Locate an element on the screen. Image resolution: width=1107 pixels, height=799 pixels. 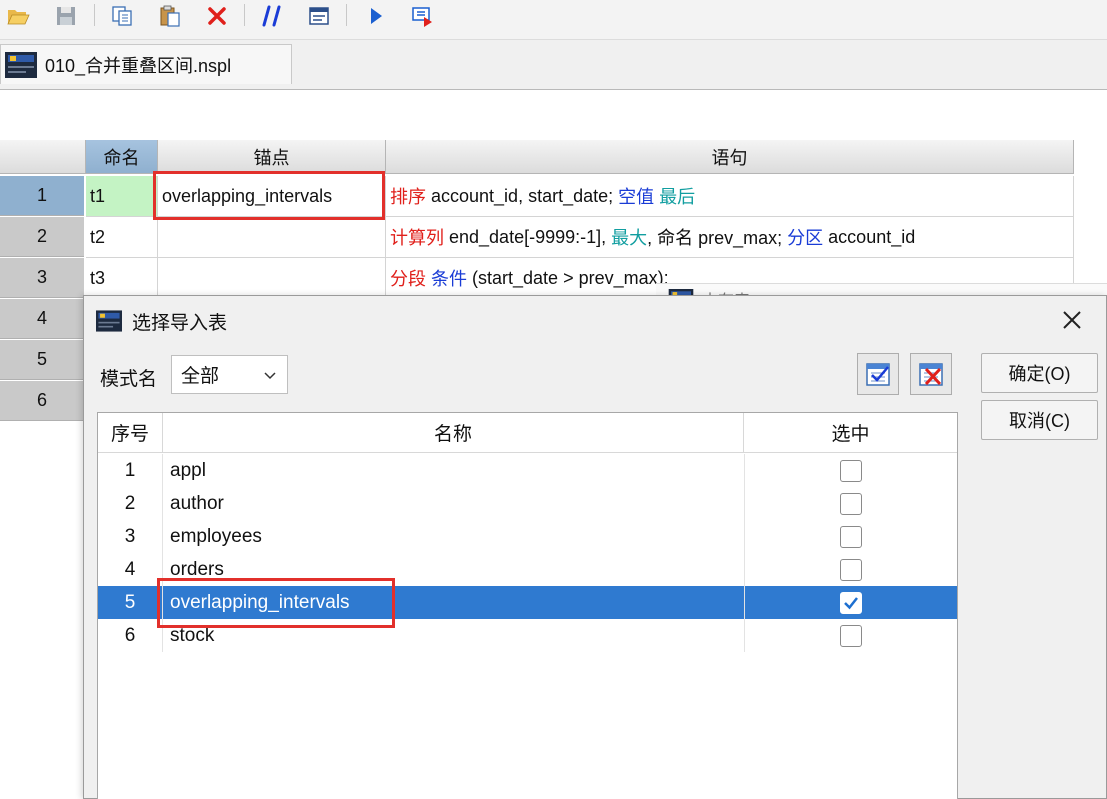
dialog-title: 选择导入表 is located at coordinates (180, 323).